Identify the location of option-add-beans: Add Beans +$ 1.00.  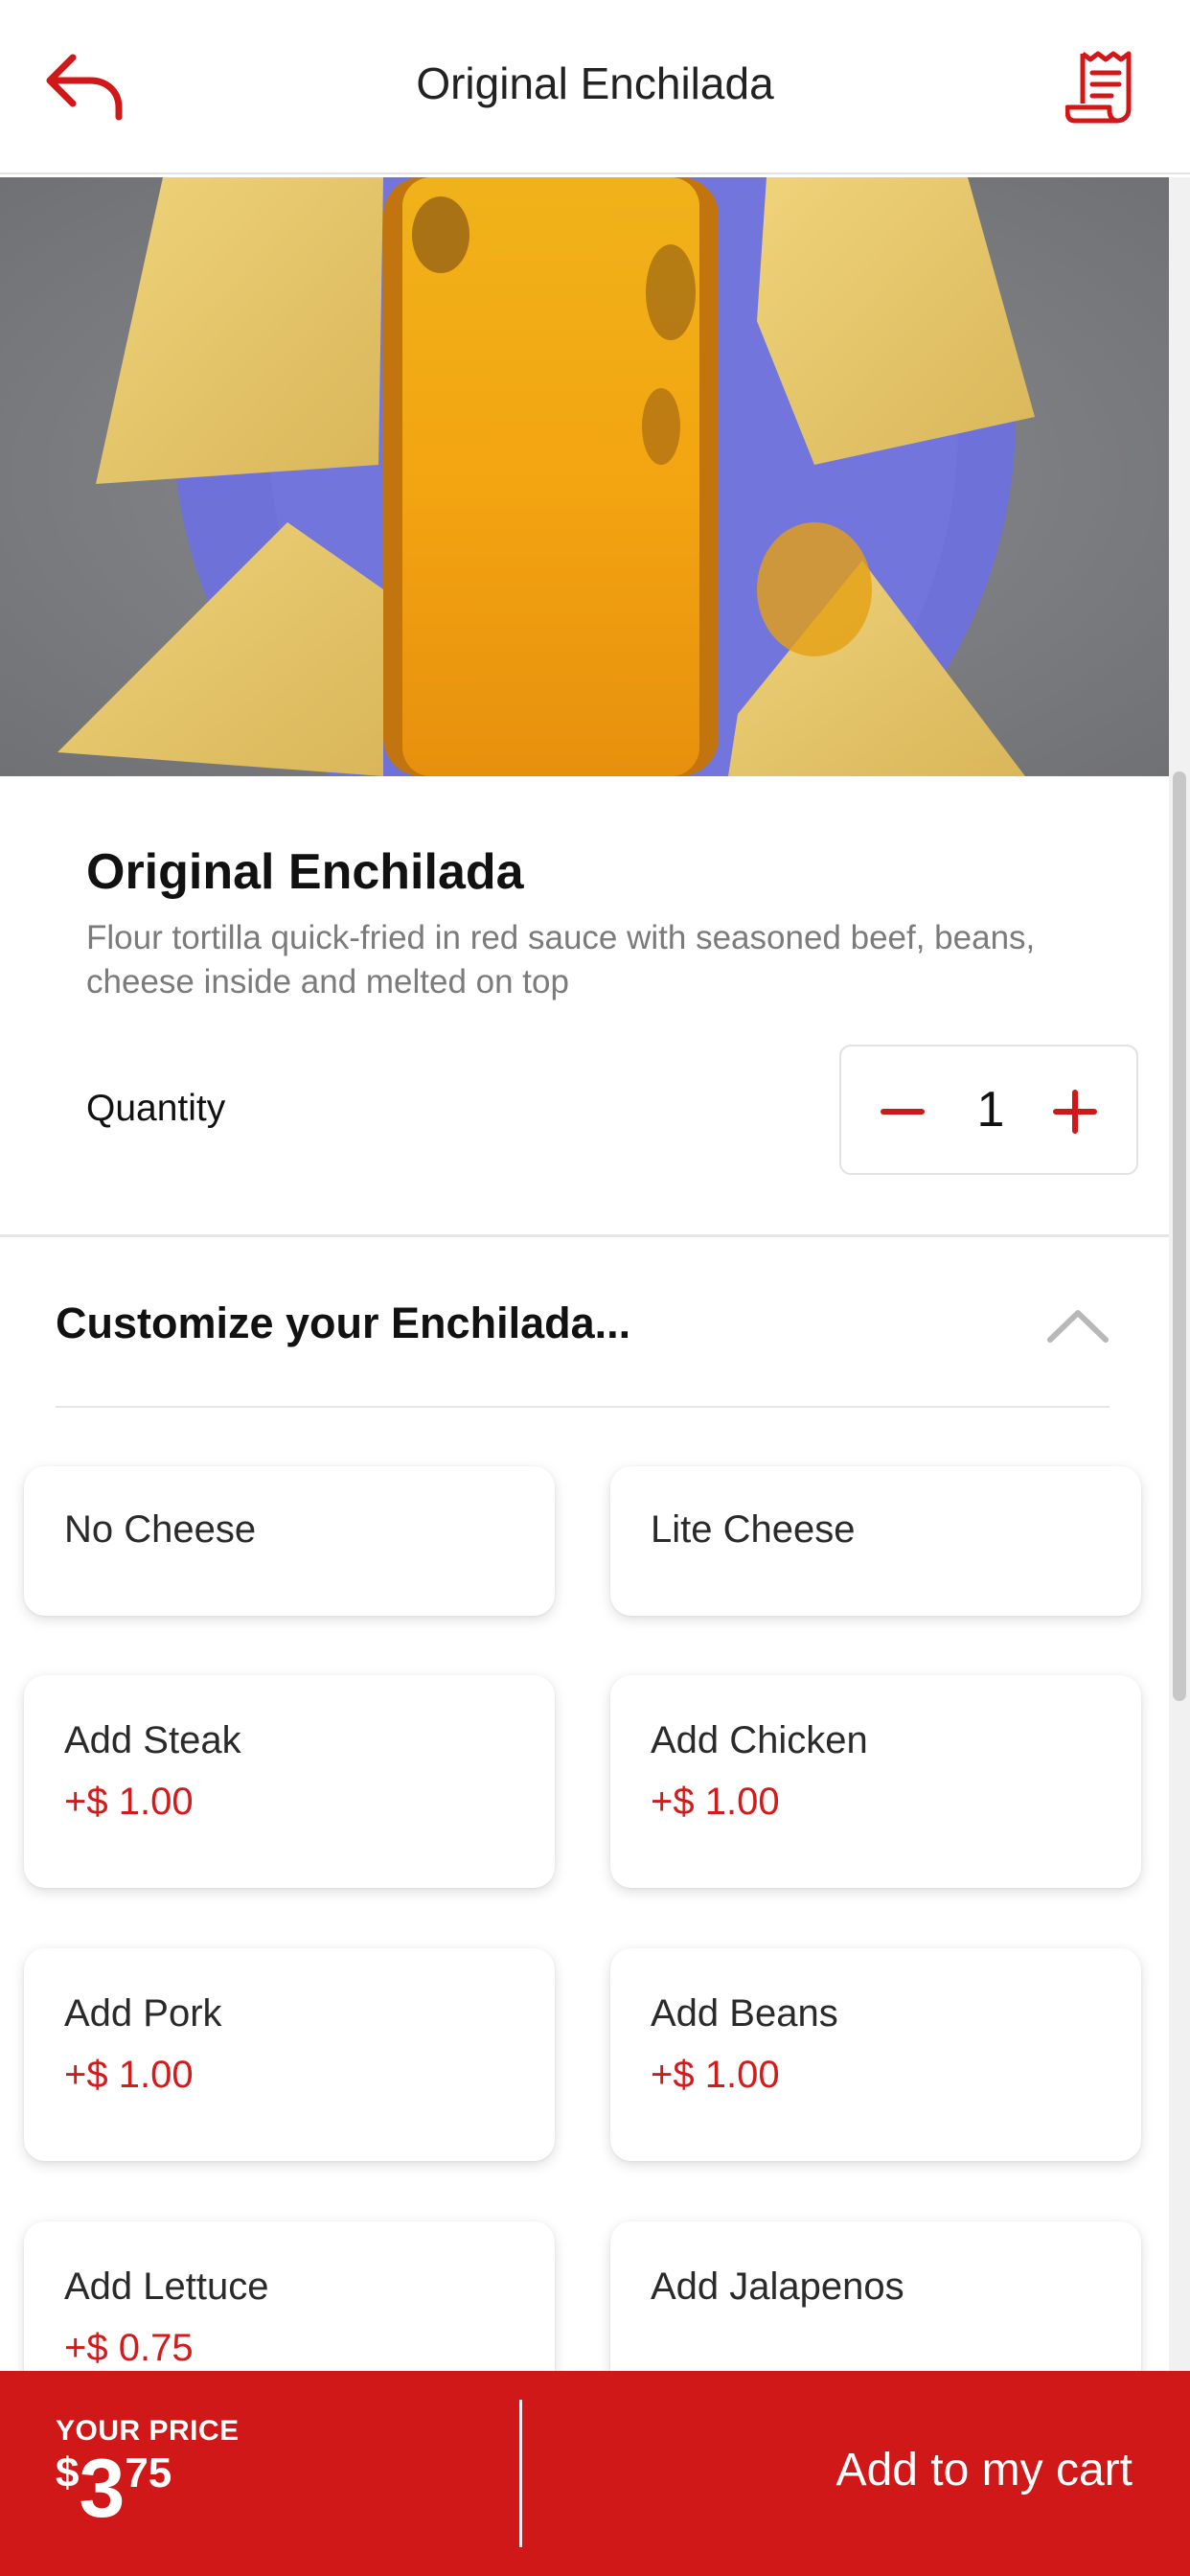
(875, 2054).